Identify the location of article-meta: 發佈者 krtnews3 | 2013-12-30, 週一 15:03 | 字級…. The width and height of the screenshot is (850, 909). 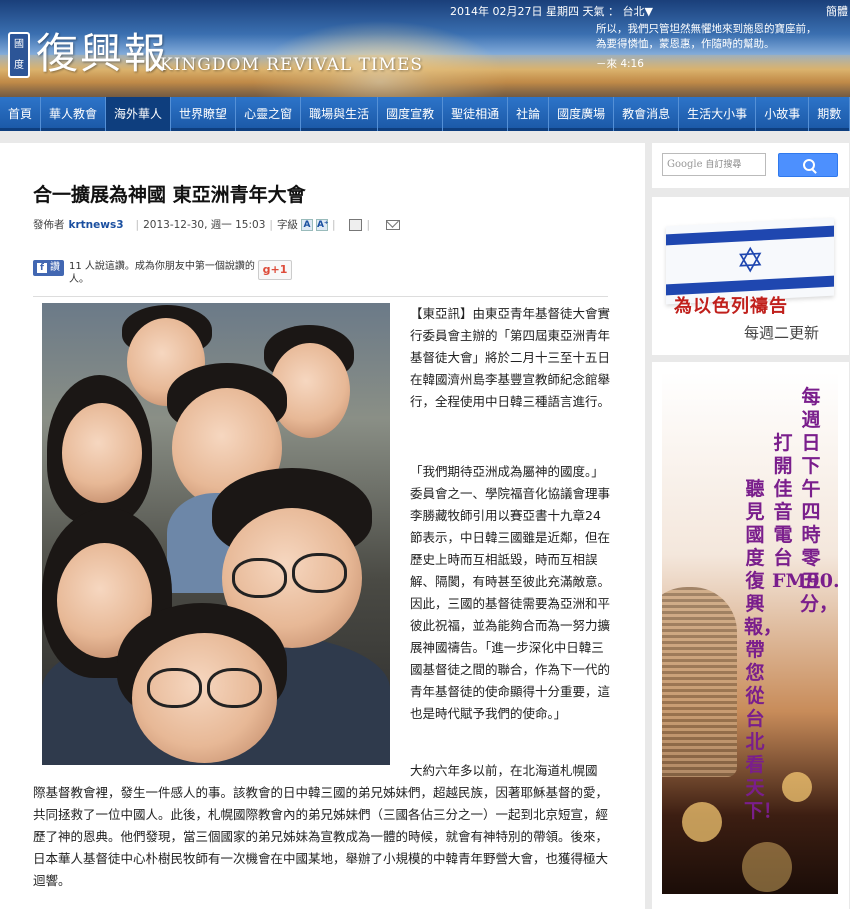
(217, 224).